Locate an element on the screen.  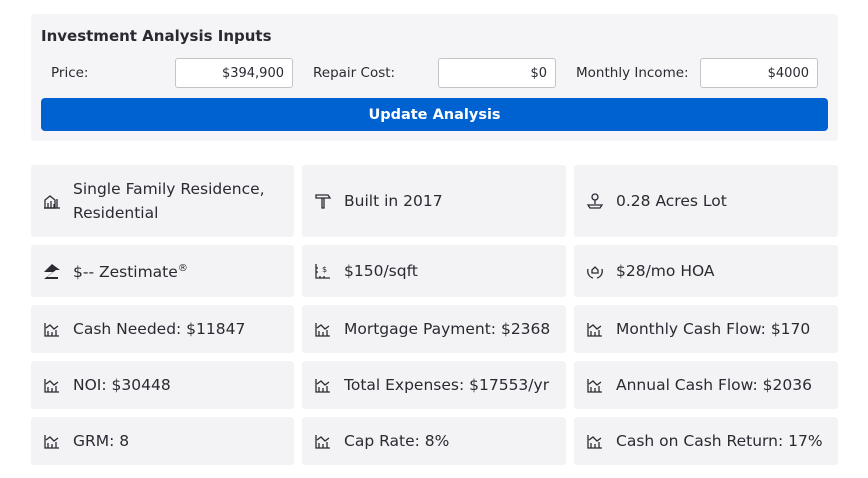
cap-rate-text: Cap Rate: 8% is located at coordinates (397, 441).